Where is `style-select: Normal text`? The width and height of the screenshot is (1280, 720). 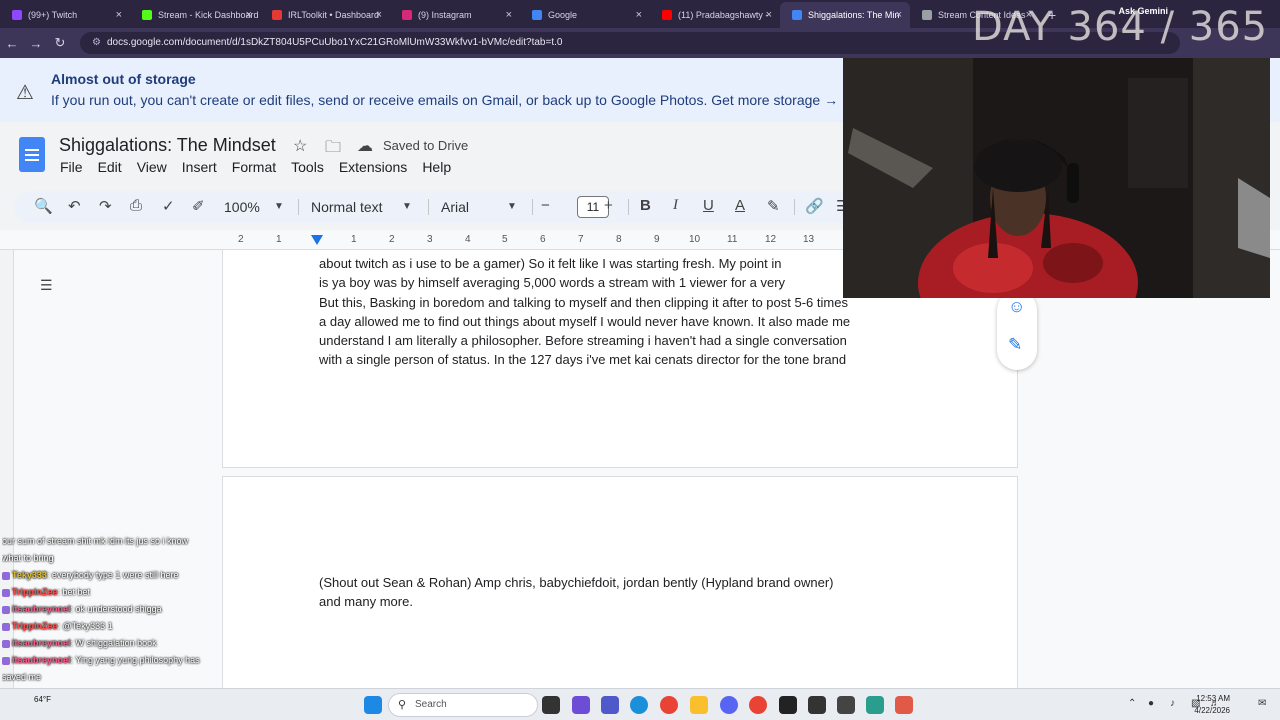 style-select: Normal text is located at coordinates (347, 207).